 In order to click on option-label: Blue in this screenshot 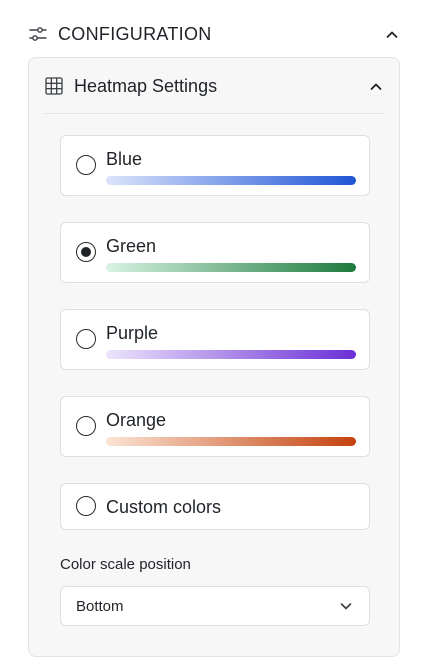, I will do `click(124, 159)`.